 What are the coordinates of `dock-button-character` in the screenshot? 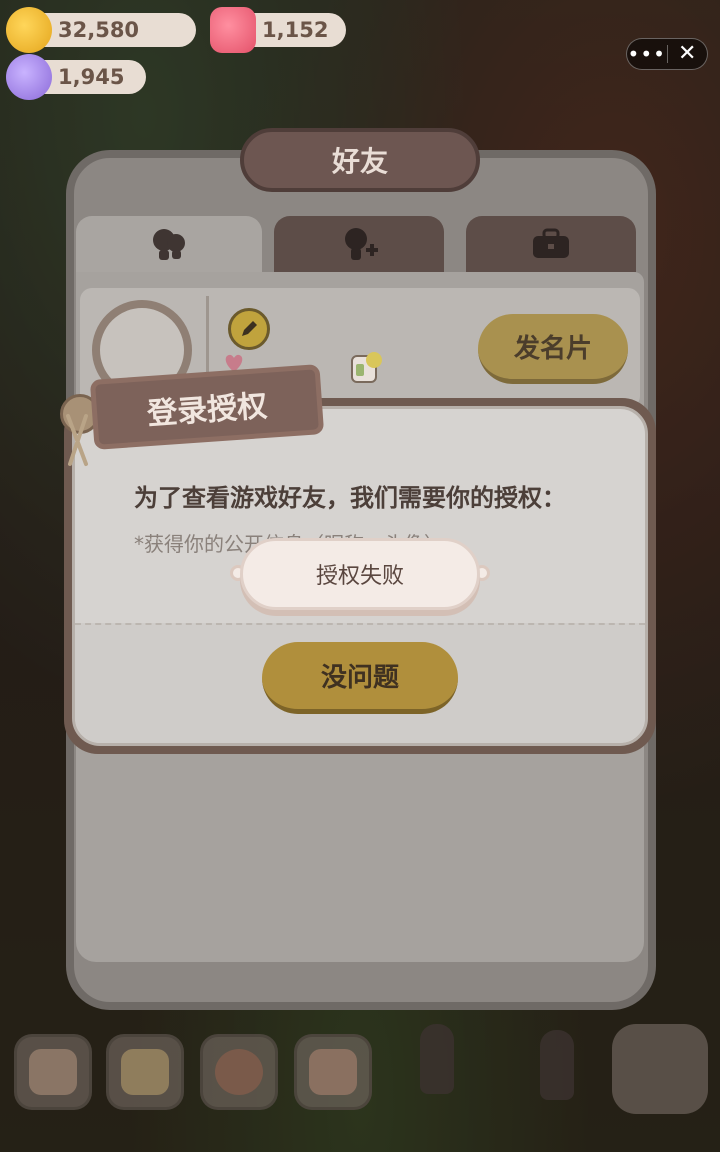 It's located at (239, 1072).